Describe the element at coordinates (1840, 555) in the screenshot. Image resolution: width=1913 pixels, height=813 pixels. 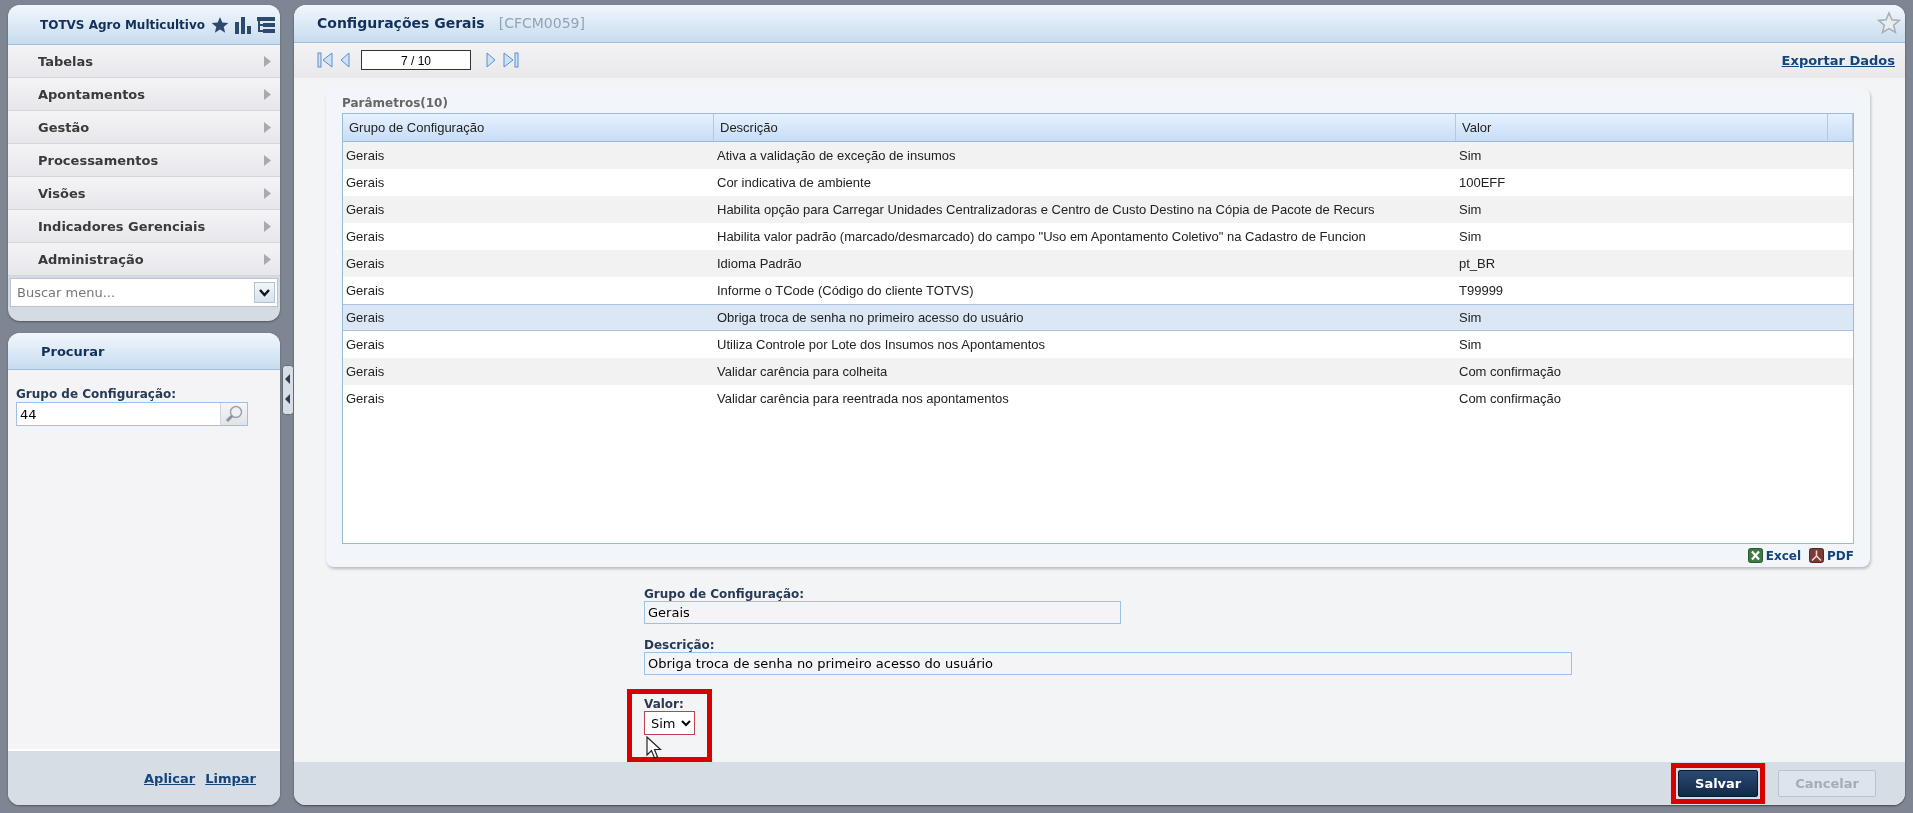
I see `export-link: PDF` at that location.